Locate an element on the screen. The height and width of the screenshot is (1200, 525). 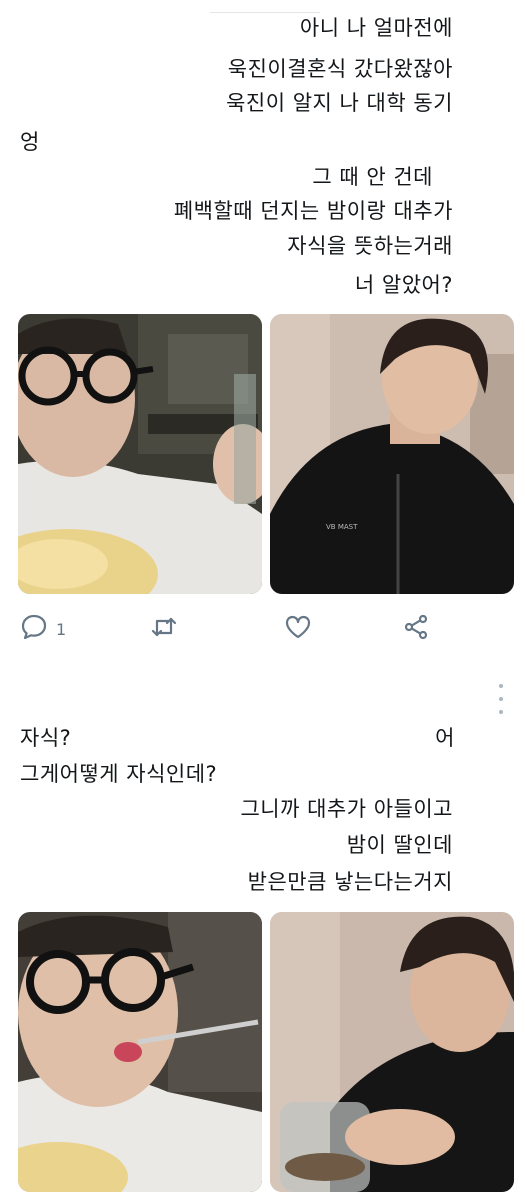
chat-line: 아니 나 얼마전에 is located at coordinates (376, 28).